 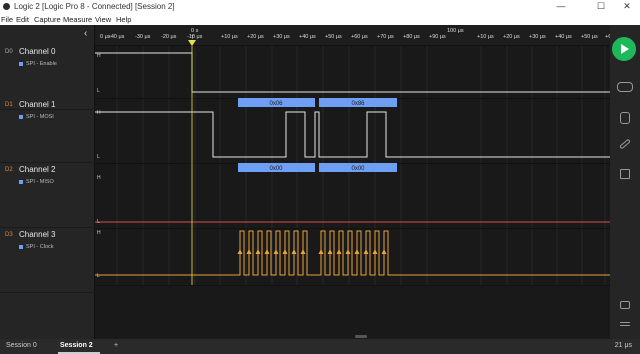 I want to click on tab-session-0: Session 0, so click(x=21, y=345).